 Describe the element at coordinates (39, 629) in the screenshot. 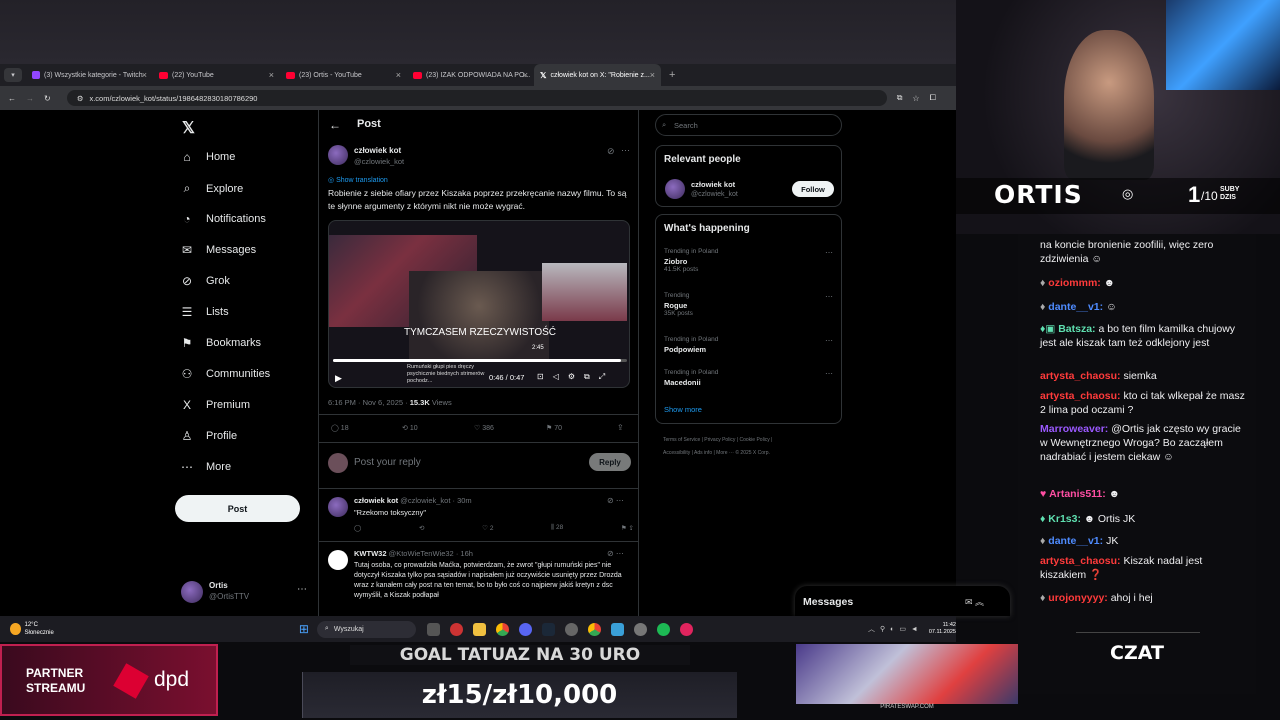

I see `weather-widget: 12°C Słonecznie` at that location.